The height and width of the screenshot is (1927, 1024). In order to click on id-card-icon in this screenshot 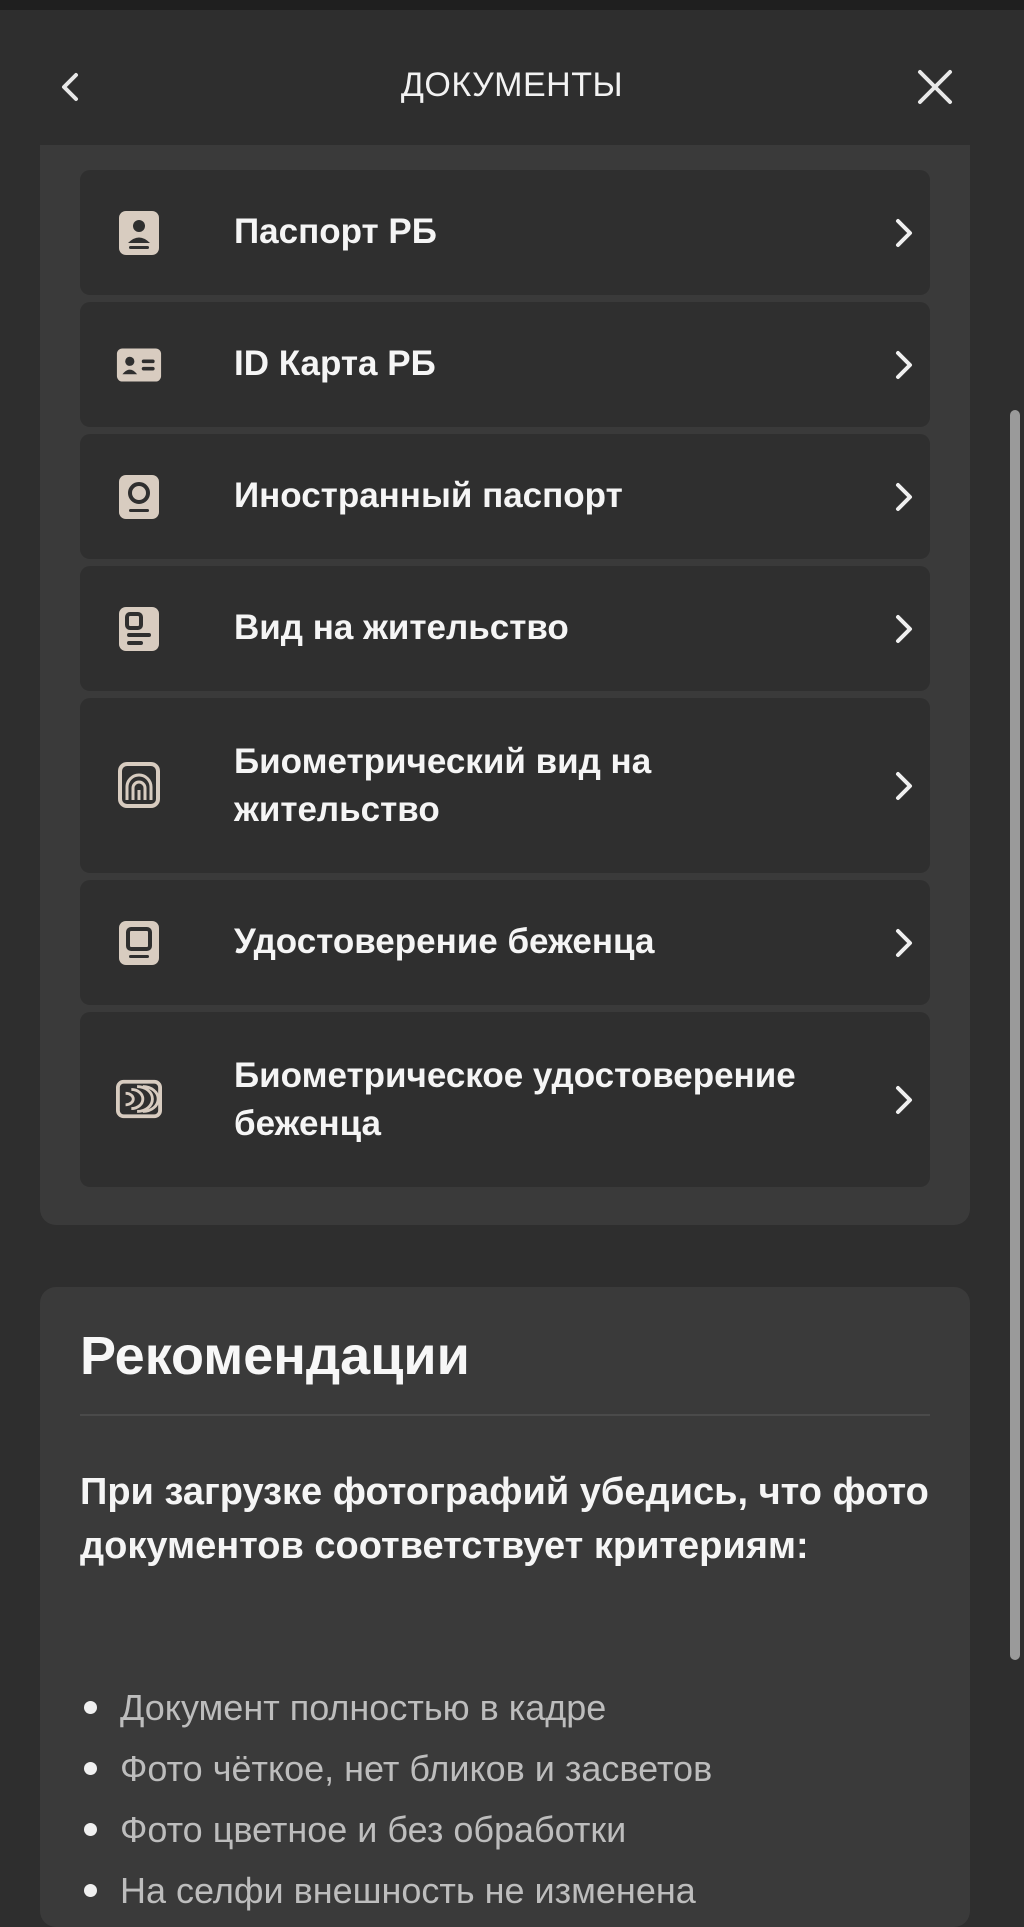, I will do `click(139, 365)`.